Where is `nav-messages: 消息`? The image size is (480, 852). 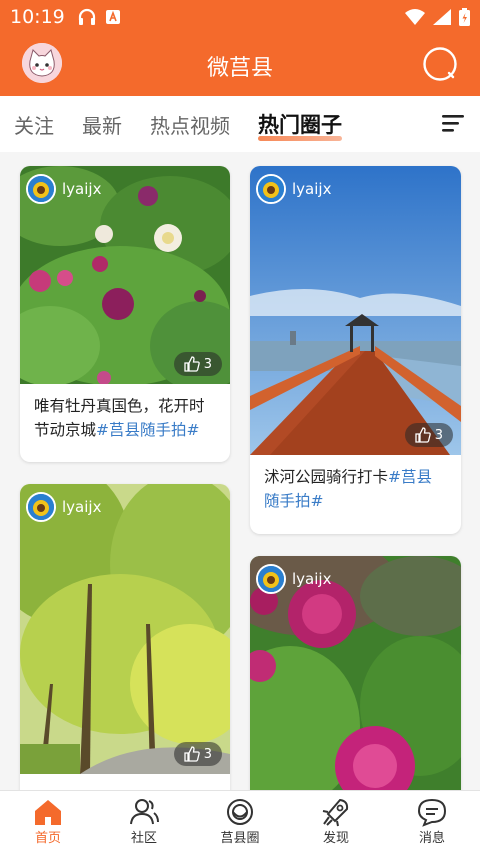
nav-messages: 消息 is located at coordinates (432, 821).